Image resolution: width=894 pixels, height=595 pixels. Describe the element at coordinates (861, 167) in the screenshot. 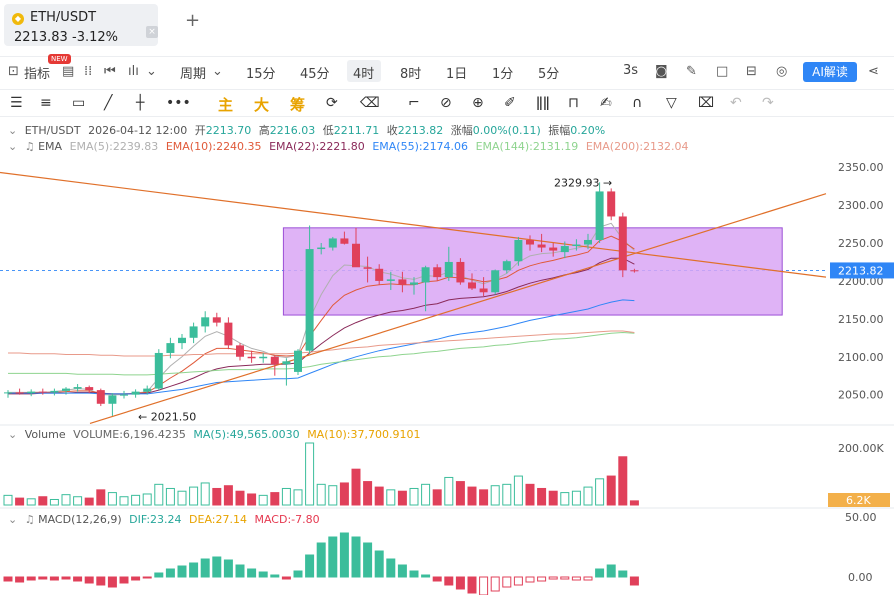

I see `price-tick: 2350.00` at that location.